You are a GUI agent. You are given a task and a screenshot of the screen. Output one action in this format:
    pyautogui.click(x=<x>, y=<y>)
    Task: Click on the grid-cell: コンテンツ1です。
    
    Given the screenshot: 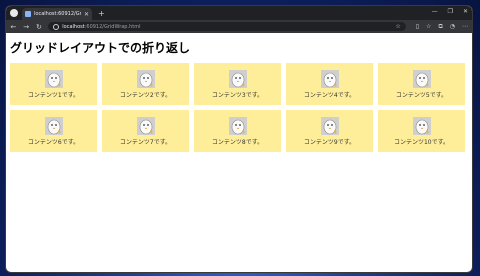 What is the action you would take?
    pyautogui.click(x=53, y=84)
    